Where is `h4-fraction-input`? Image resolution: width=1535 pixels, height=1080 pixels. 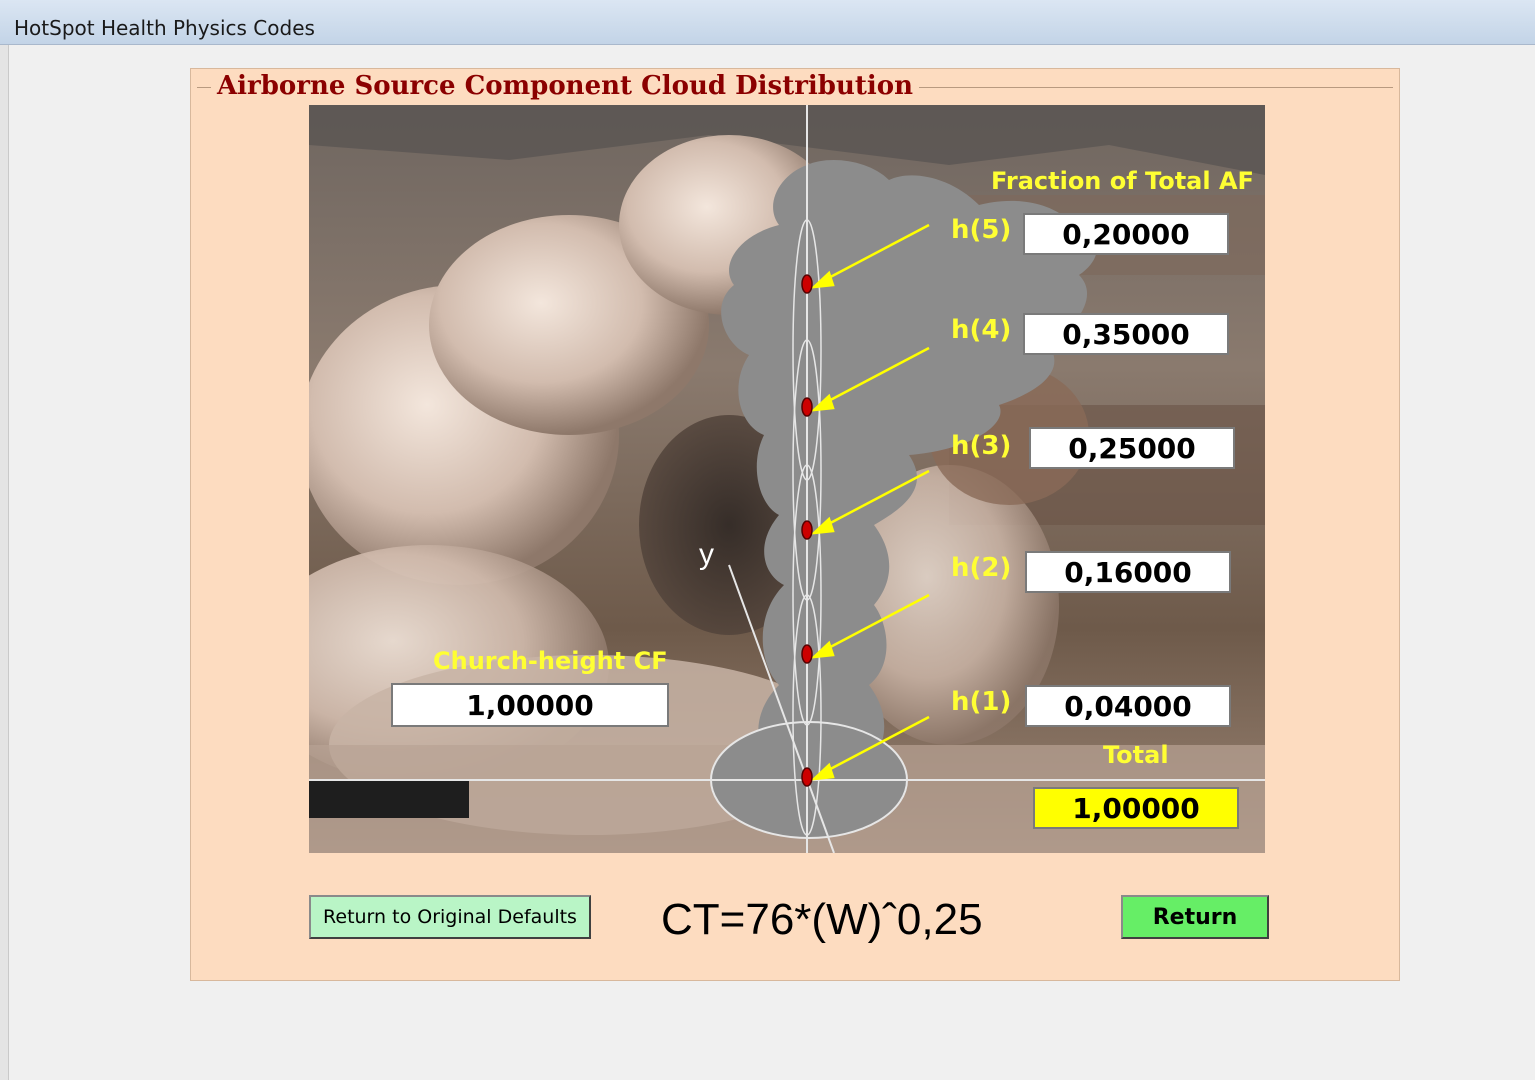
h4-fraction-input is located at coordinates (1126, 334).